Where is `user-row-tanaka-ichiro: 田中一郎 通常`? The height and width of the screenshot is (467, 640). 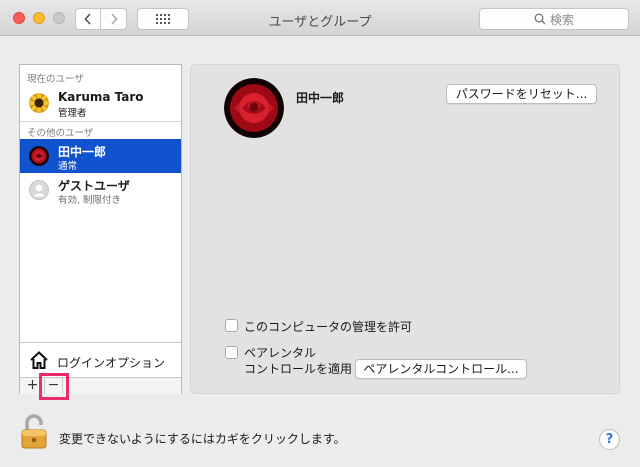
user-row-tanaka-ichiro: 田中一郎 通常 is located at coordinates (100, 156).